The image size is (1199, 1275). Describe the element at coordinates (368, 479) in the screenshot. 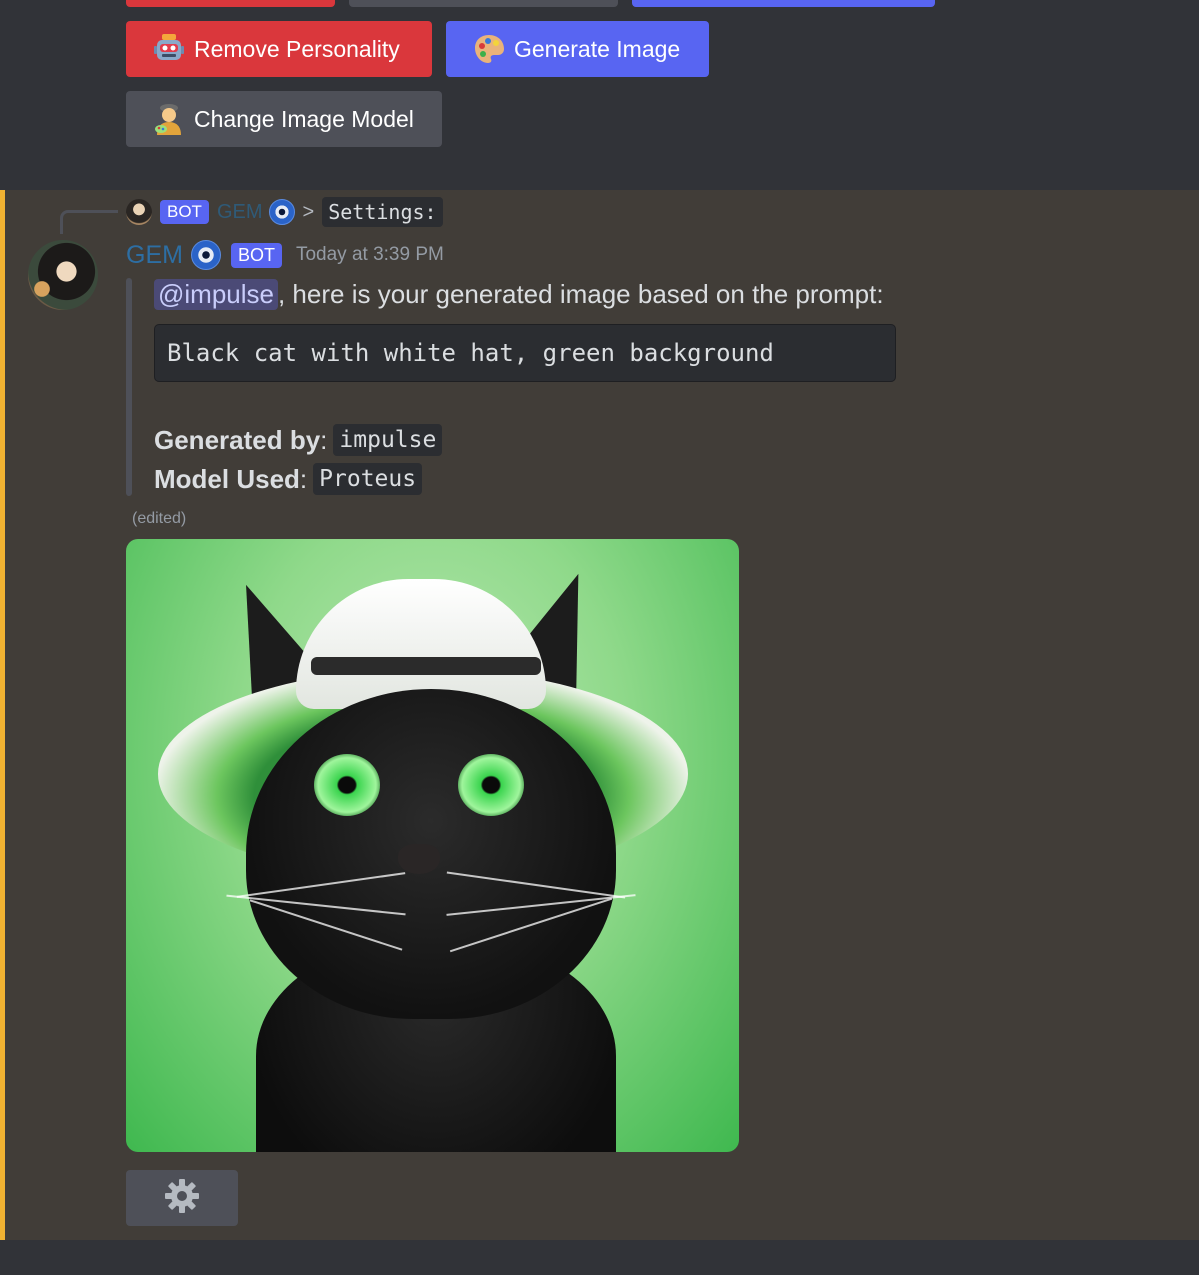

I see `model-used-value: Proteus` at that location.